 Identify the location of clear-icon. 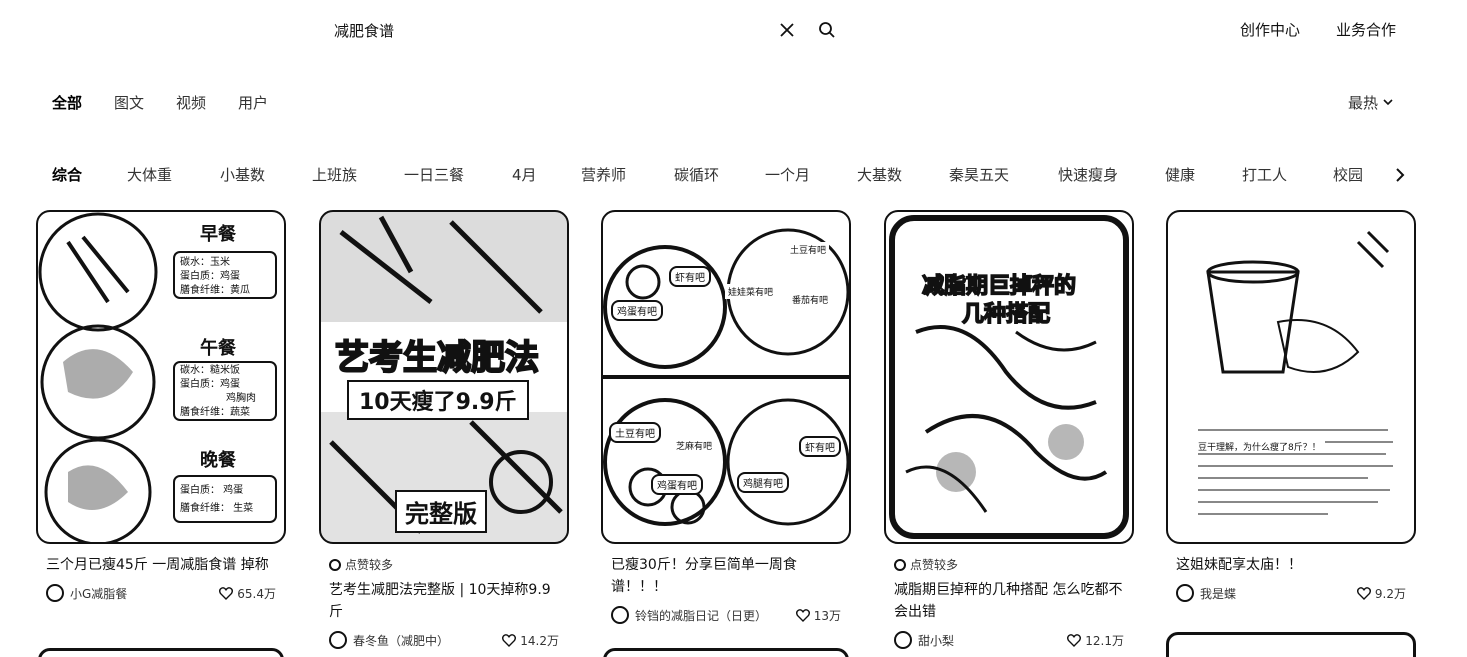
(787, 30).